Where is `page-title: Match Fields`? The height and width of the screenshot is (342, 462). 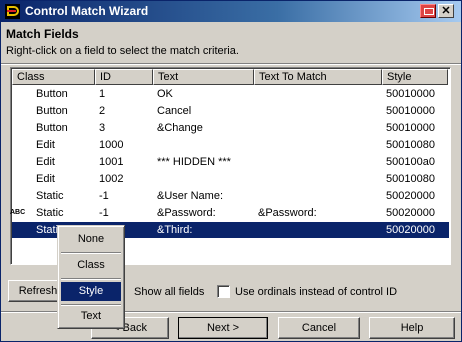 page-title: Match Fields is located at coordinates (42, 34).